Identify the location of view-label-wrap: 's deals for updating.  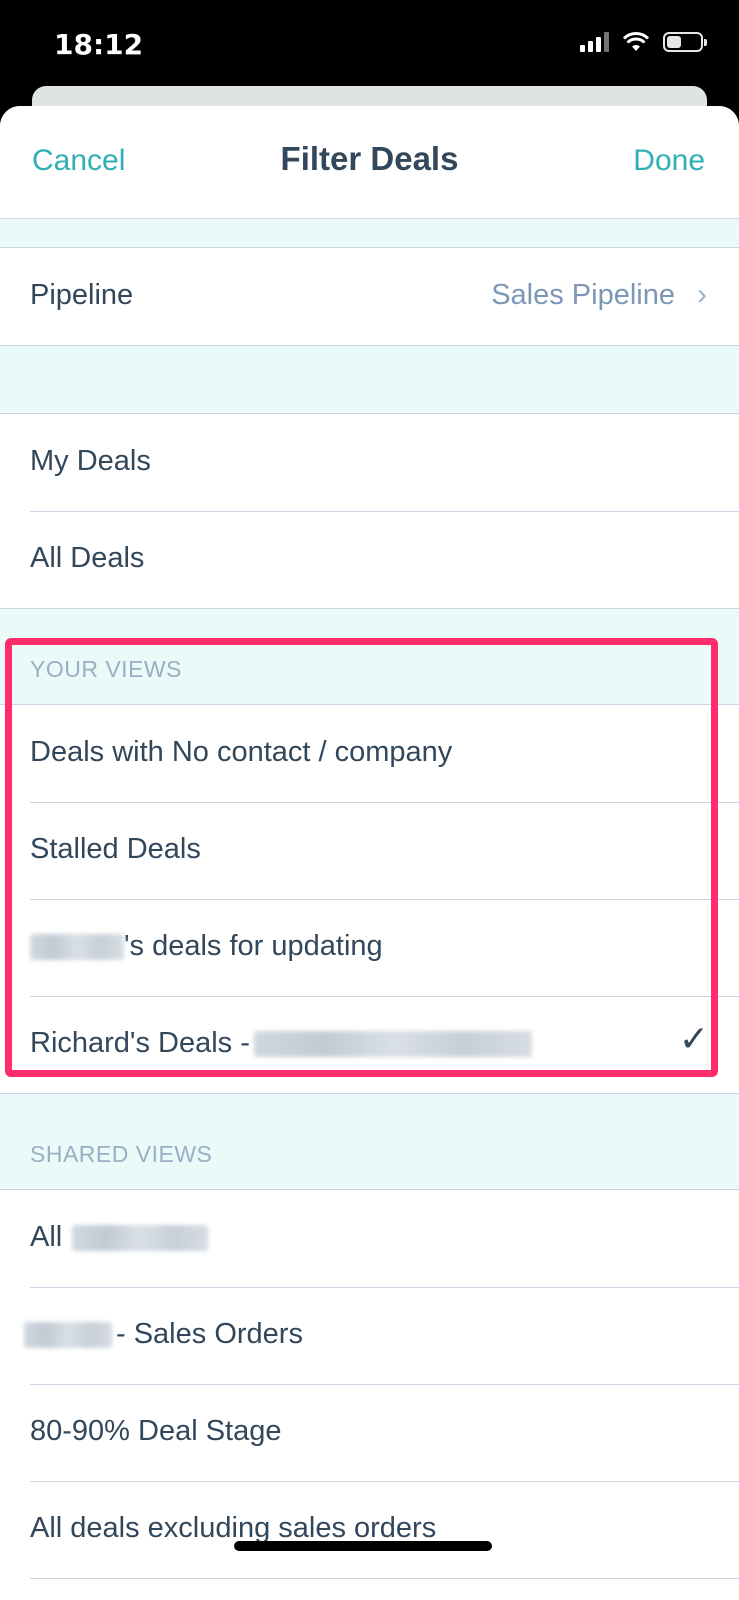
(206, 946).